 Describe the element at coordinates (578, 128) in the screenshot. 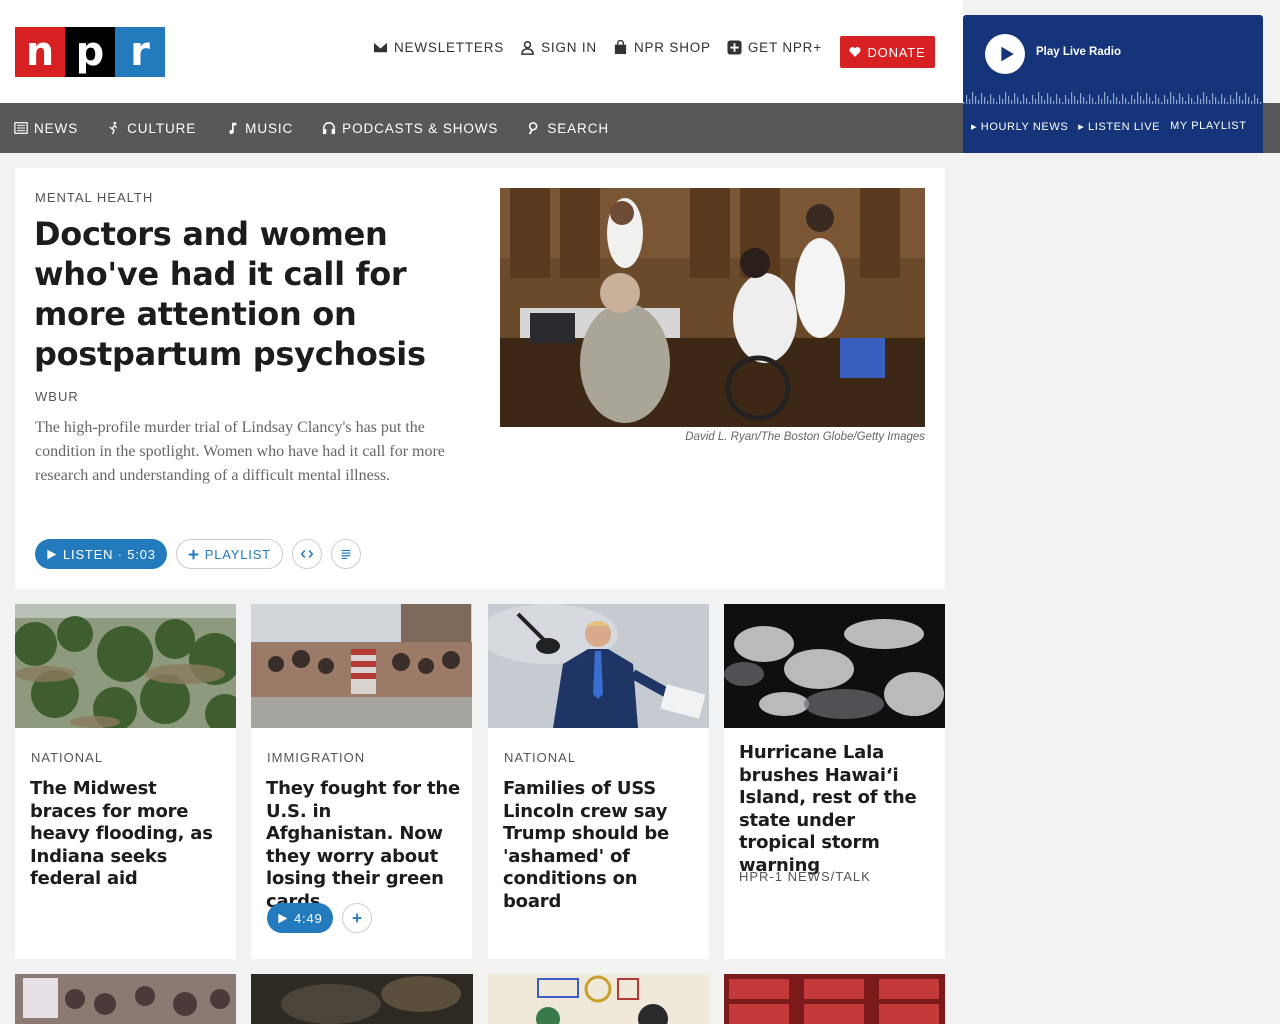

I see `nav-item-search-label: SEARCH` at that location.